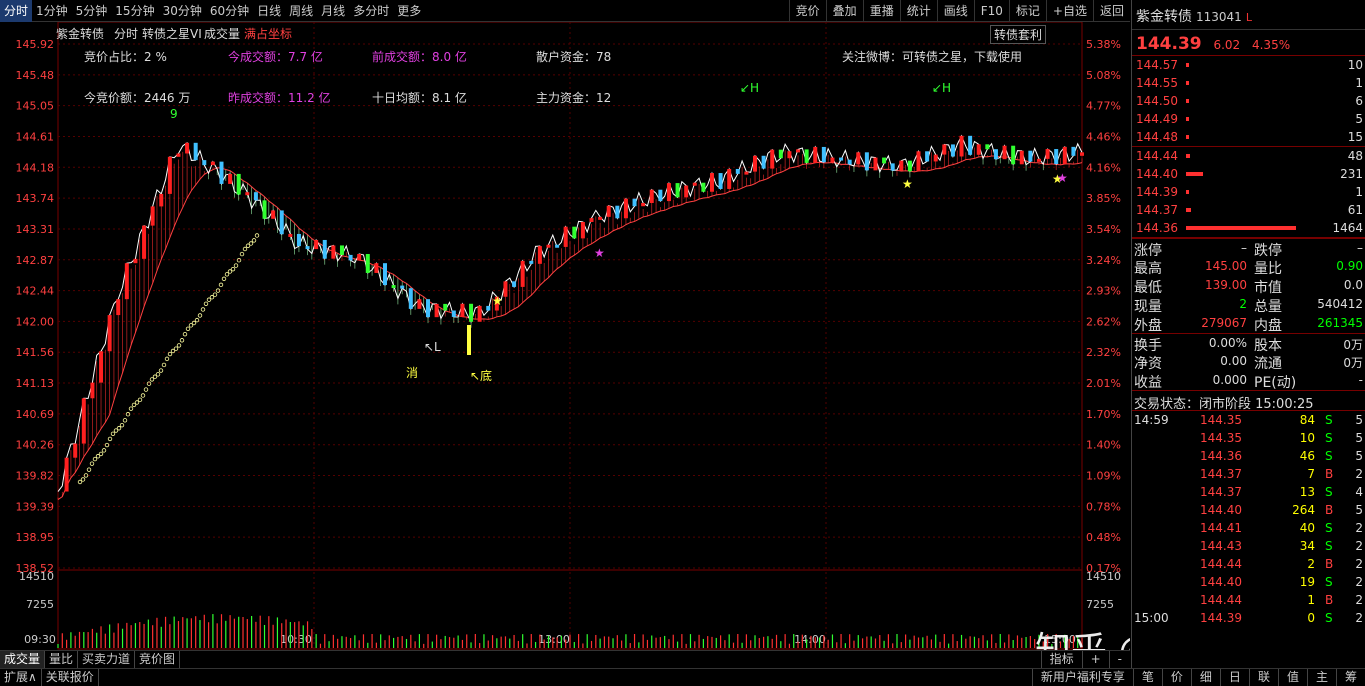 This screenshot has width=1365, height=686. What do you see at coordinates (1119, 659) in the screenshot?
I see `bottom-control-2: -` at bounding box center [1119, 659].